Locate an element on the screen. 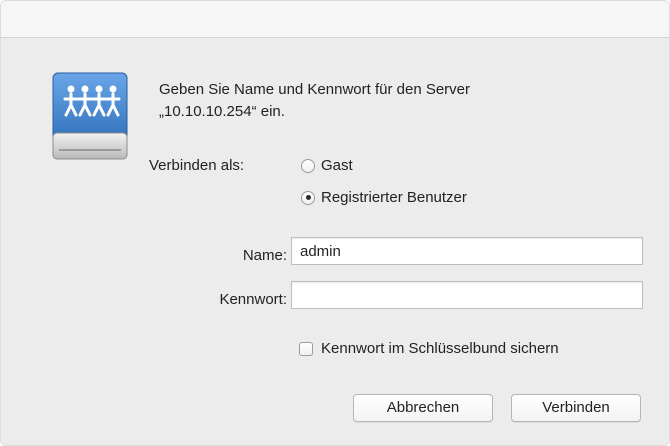 The height and width of the screenshot is (446, 670). connect-as-label: Verbinden als: is located at coordinates (197, 165).